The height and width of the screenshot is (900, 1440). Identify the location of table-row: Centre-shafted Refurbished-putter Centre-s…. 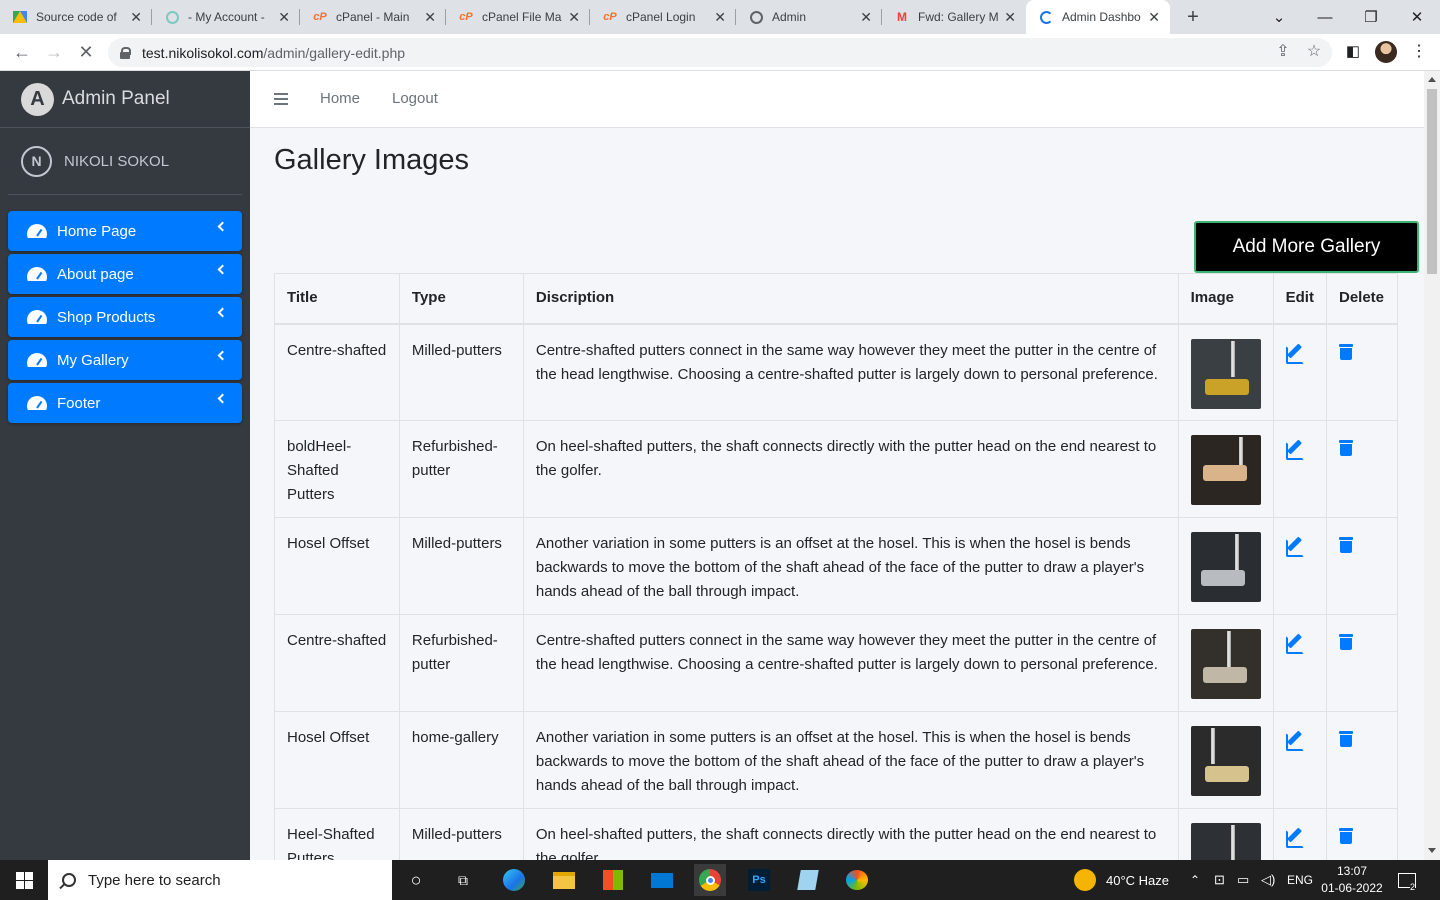
(836, 663).